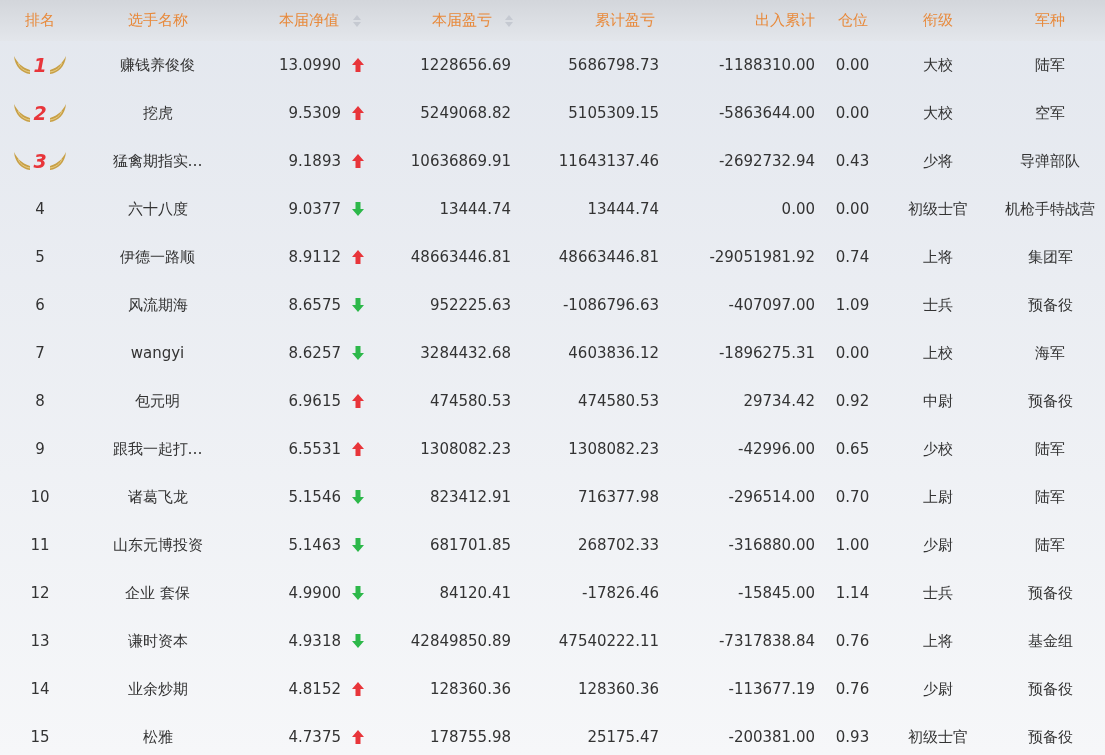 Image resolution: width=1105 pixels, height=755 pixels. I want to click on table-cell: -42996.00, so click(776, 449).